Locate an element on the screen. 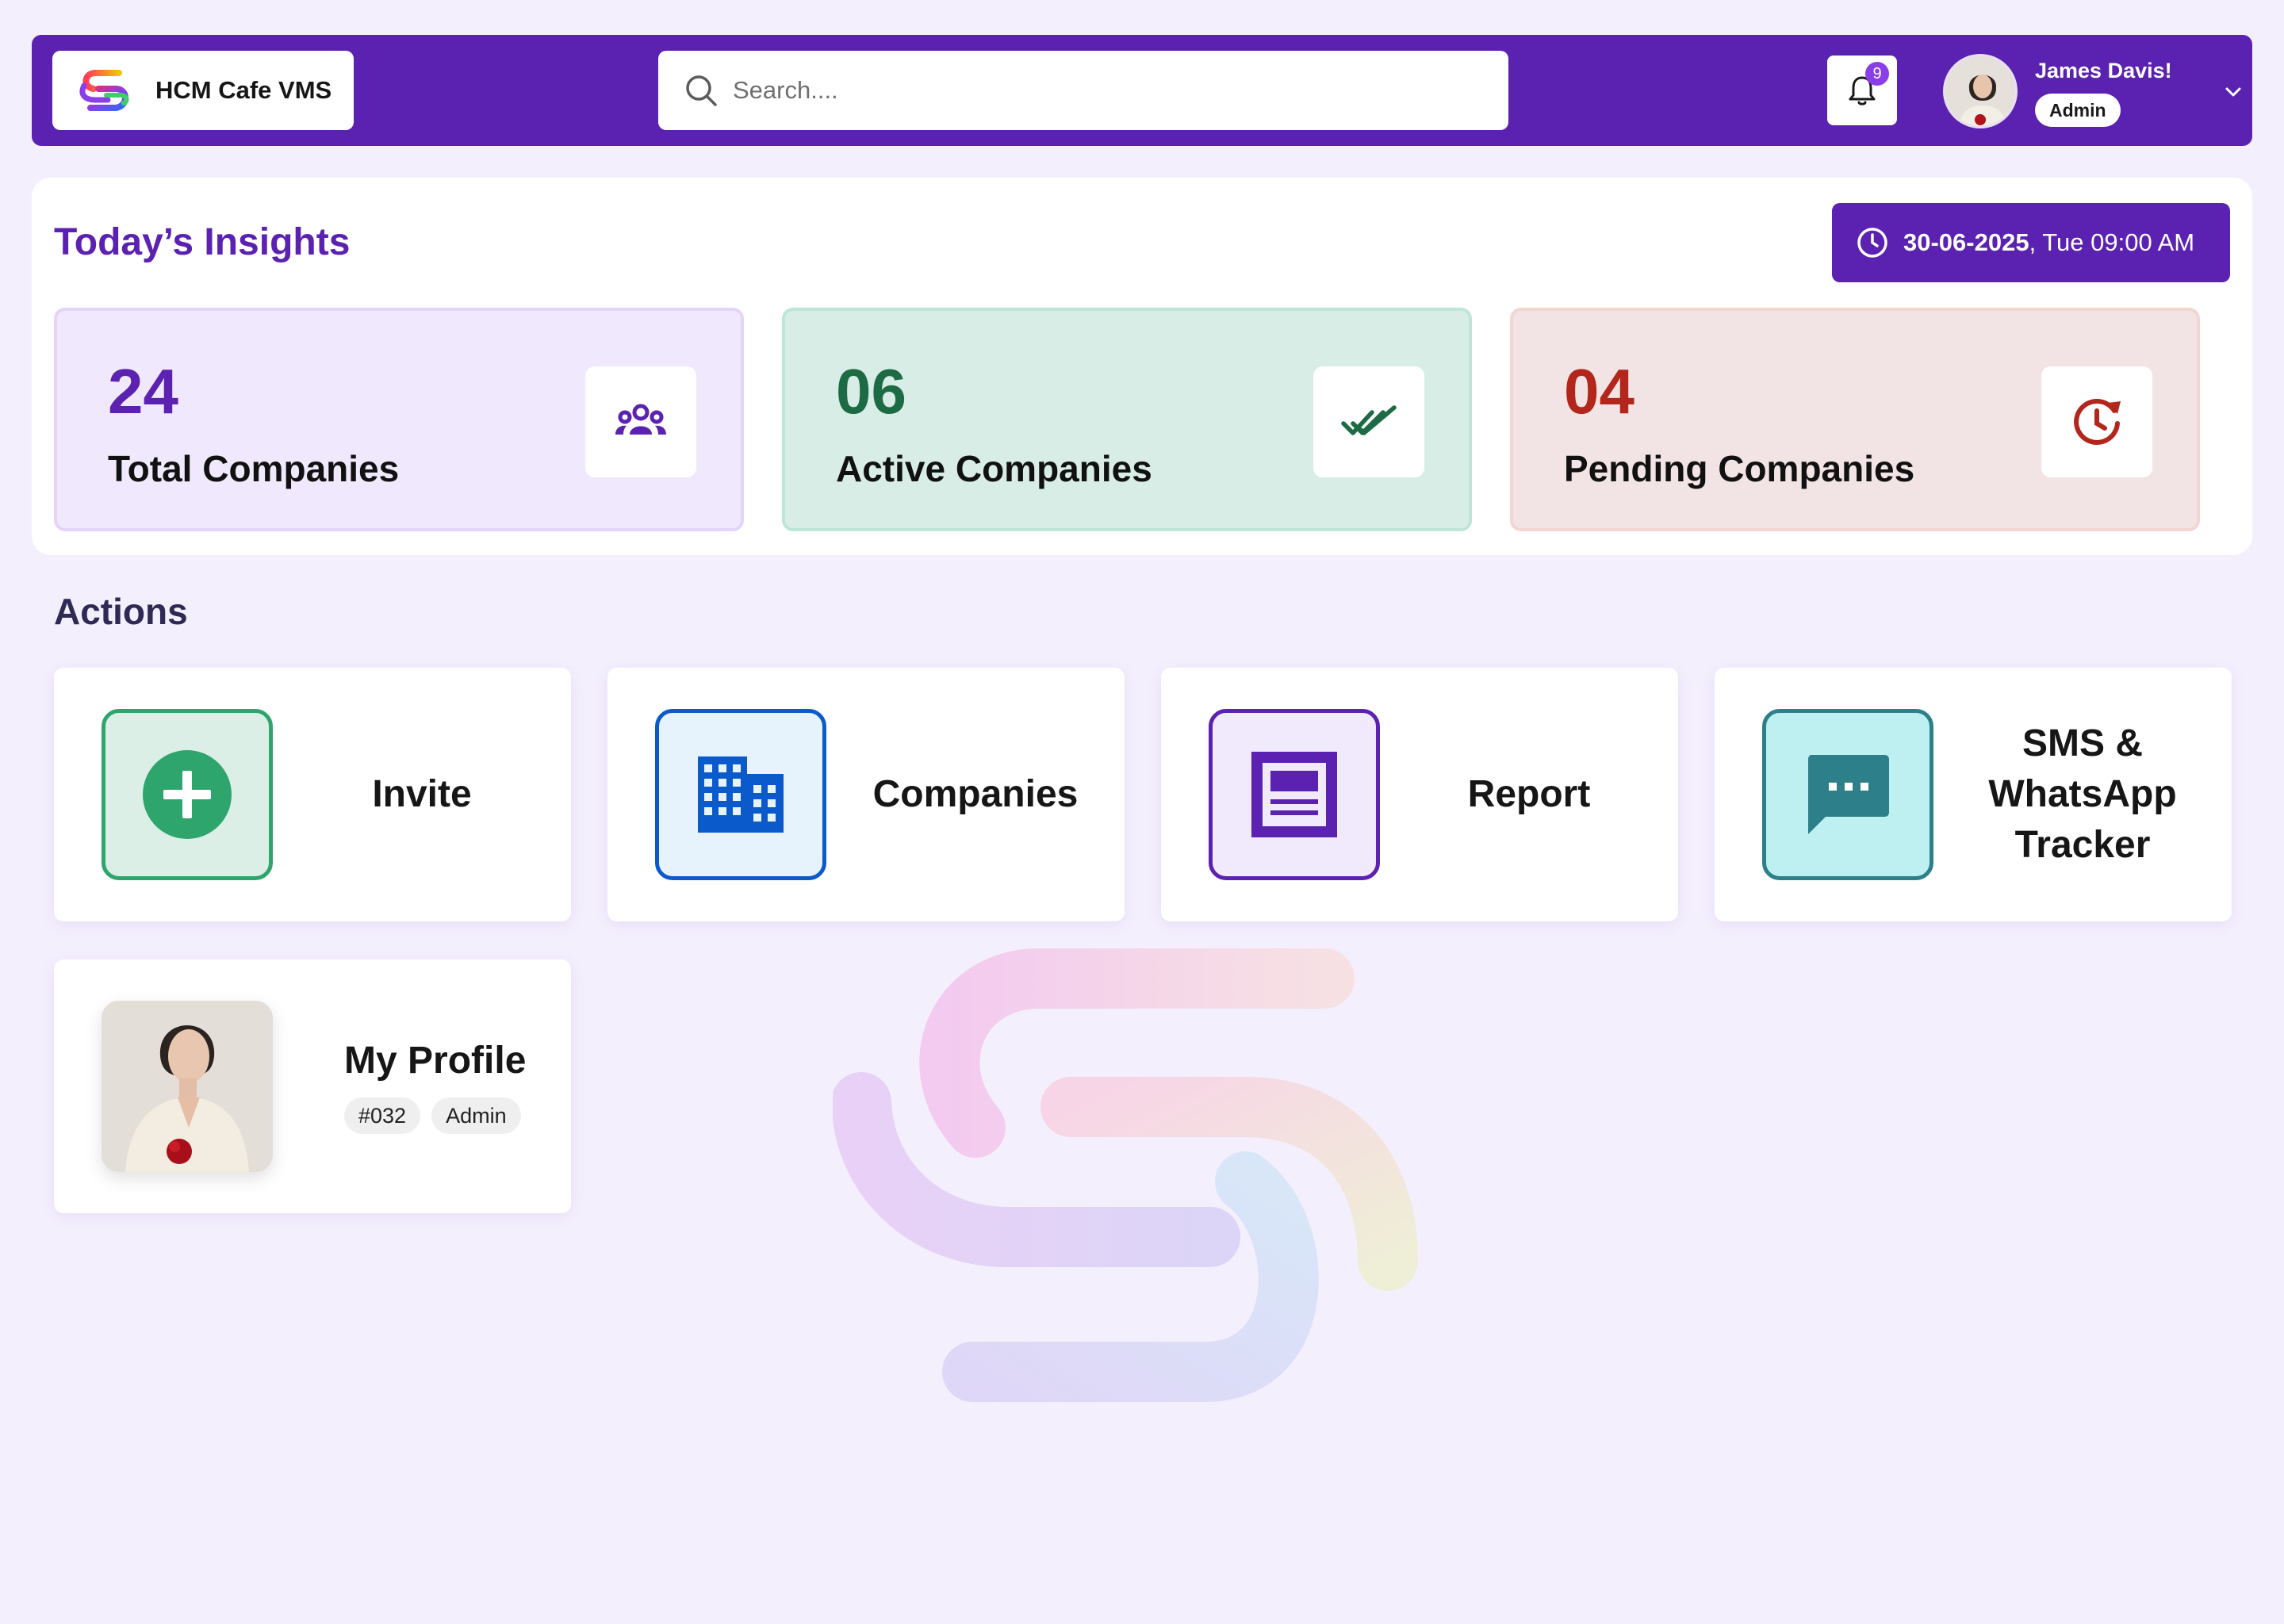 This screenshot has height=1624, width=2284. time-text: , Tue 09:00 AM is located at coordinates (2112, 242).